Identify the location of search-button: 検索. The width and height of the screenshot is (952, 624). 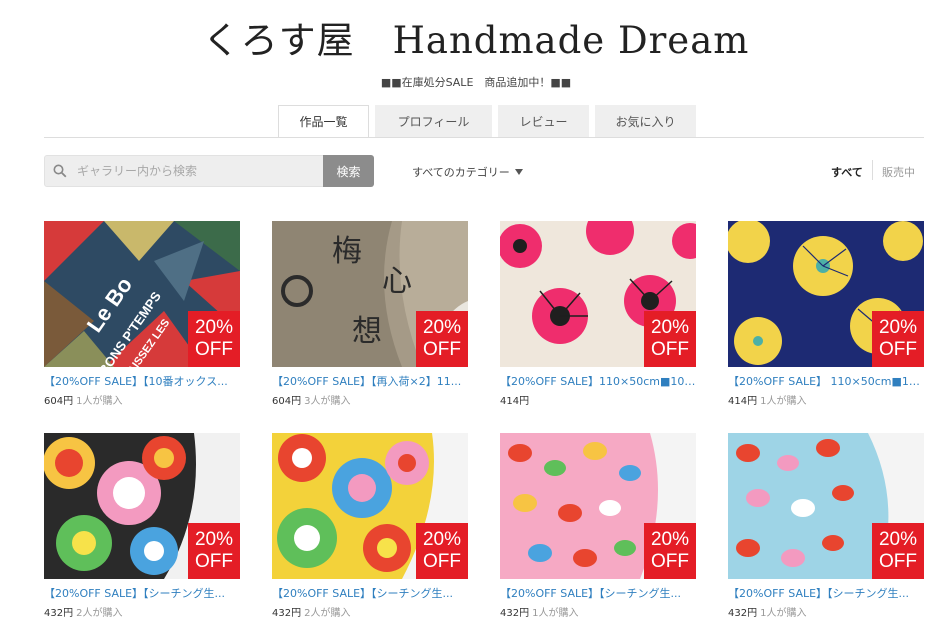
(348, 171).